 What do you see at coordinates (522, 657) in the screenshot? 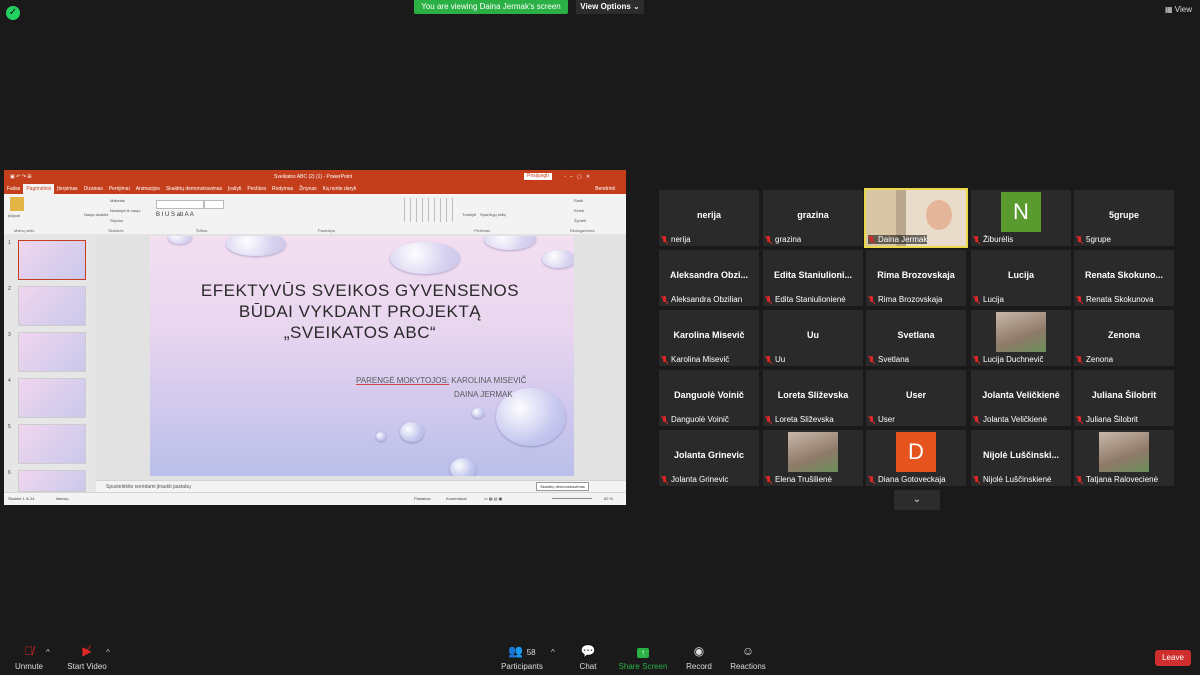
I see `participants-button: 👥 58 Participants` at bounding box center [522, 657].